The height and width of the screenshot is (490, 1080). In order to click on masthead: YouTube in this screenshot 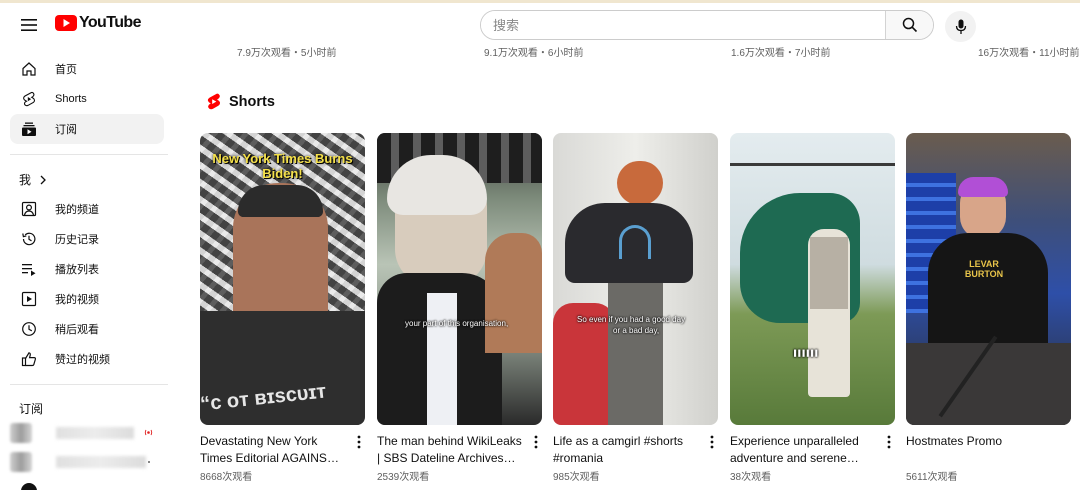, I will do `click(540, 24)`.